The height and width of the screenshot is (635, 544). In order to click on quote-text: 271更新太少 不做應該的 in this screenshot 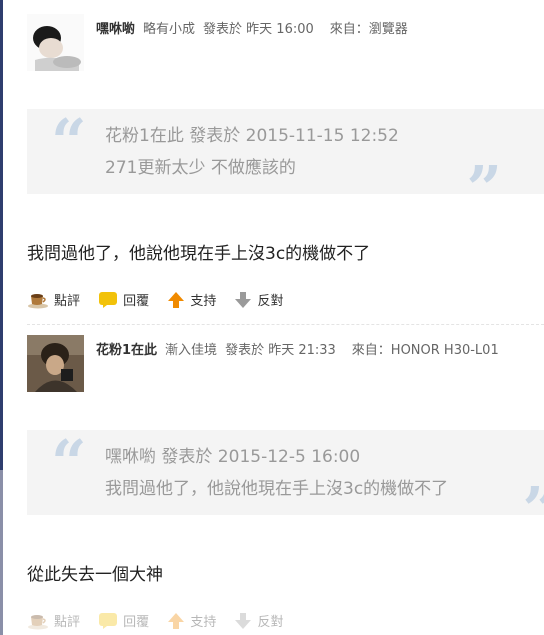, I will do `click(200, 168)`.